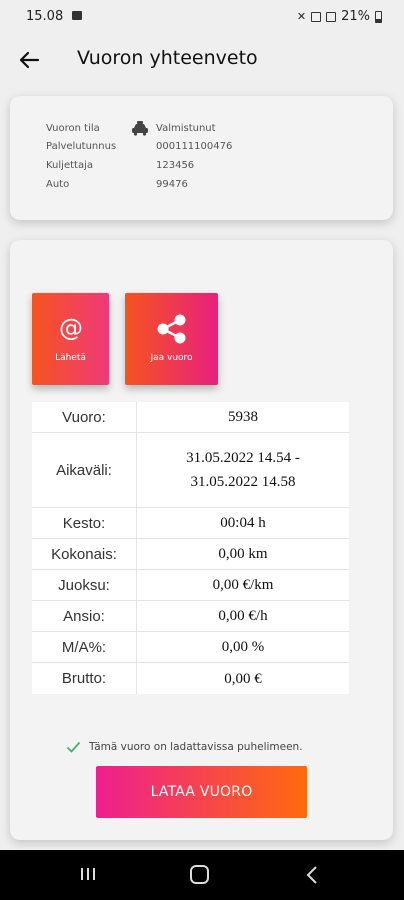 The width and height of the screenshot is (404, 900). What do you see at coordinates (167, 58) in the screenshot?
I see `page-title: Vuoron yhteenveto` at bounding box center [167, 58].